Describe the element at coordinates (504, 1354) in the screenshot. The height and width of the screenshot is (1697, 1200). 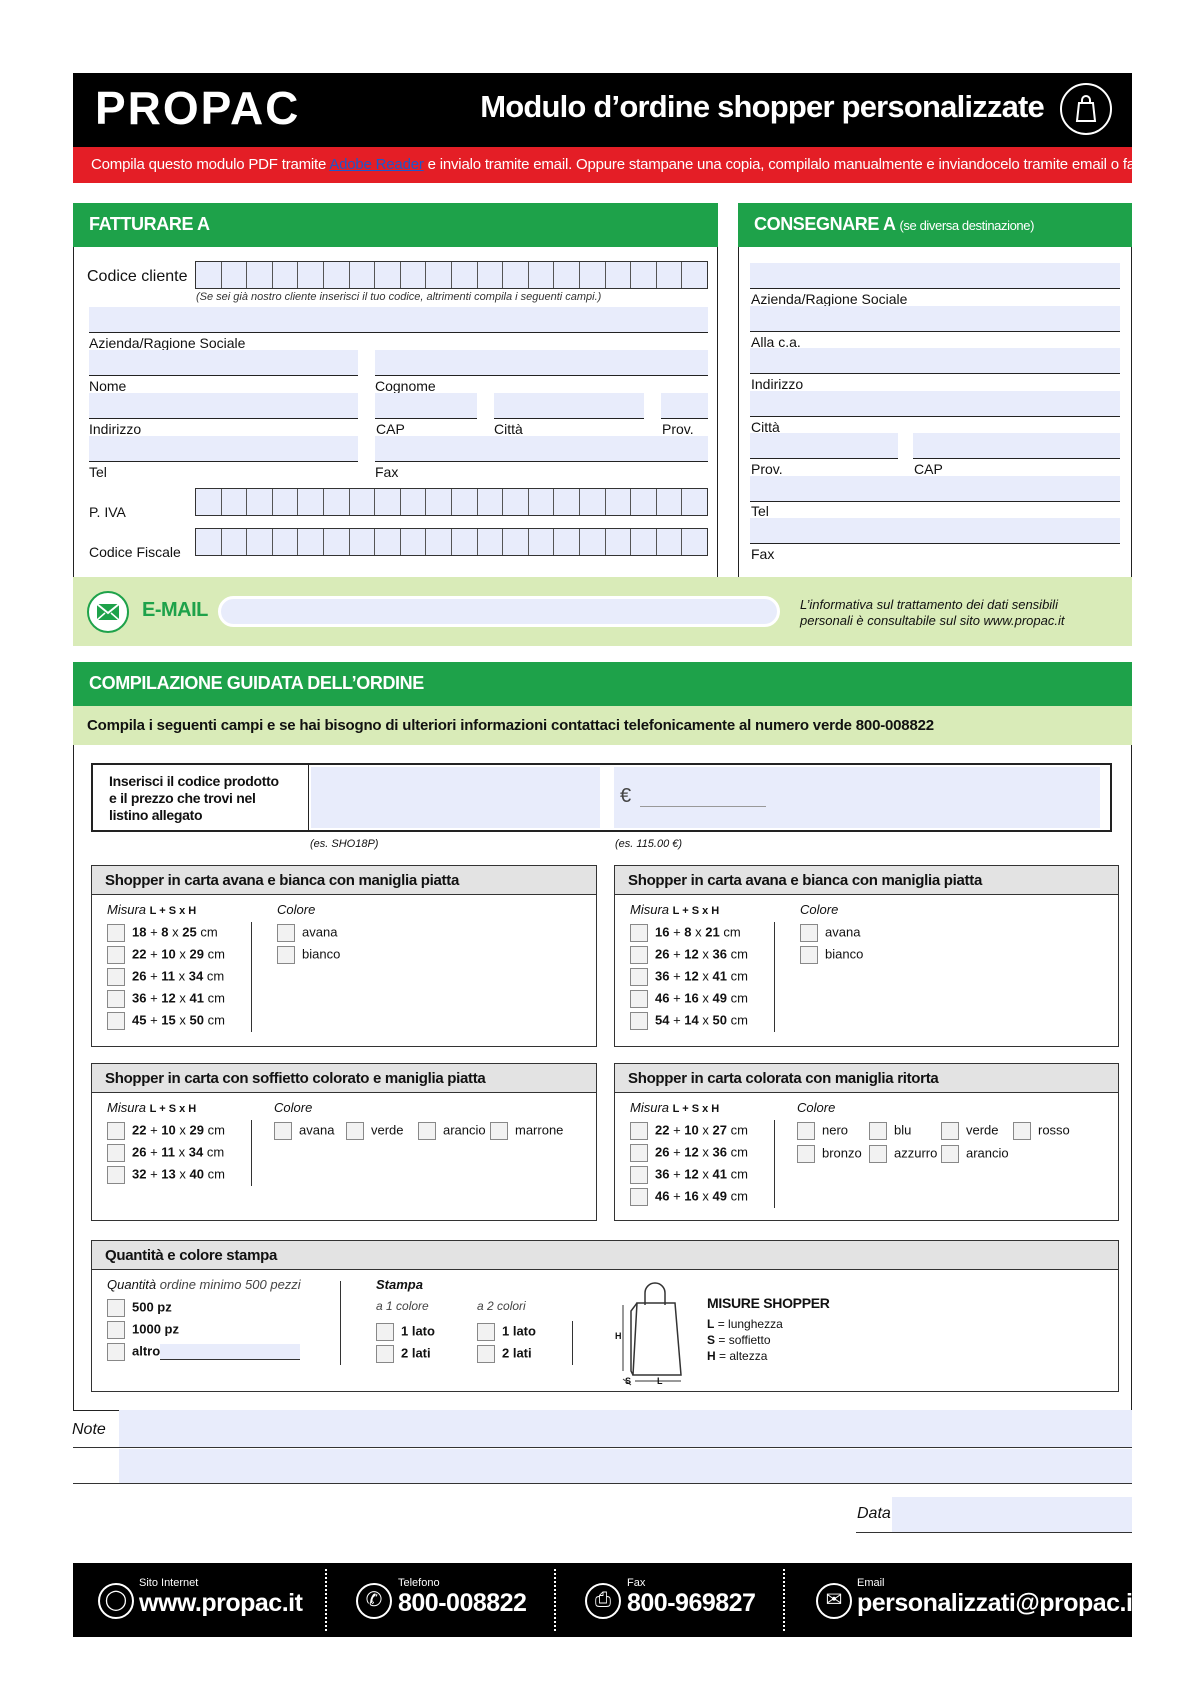
I see `two-colors-two-sides: 2 lati` at that location.